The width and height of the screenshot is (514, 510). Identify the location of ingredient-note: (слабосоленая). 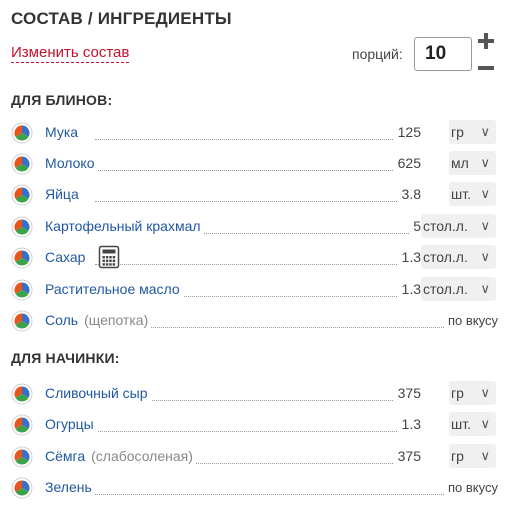
(142, 456).